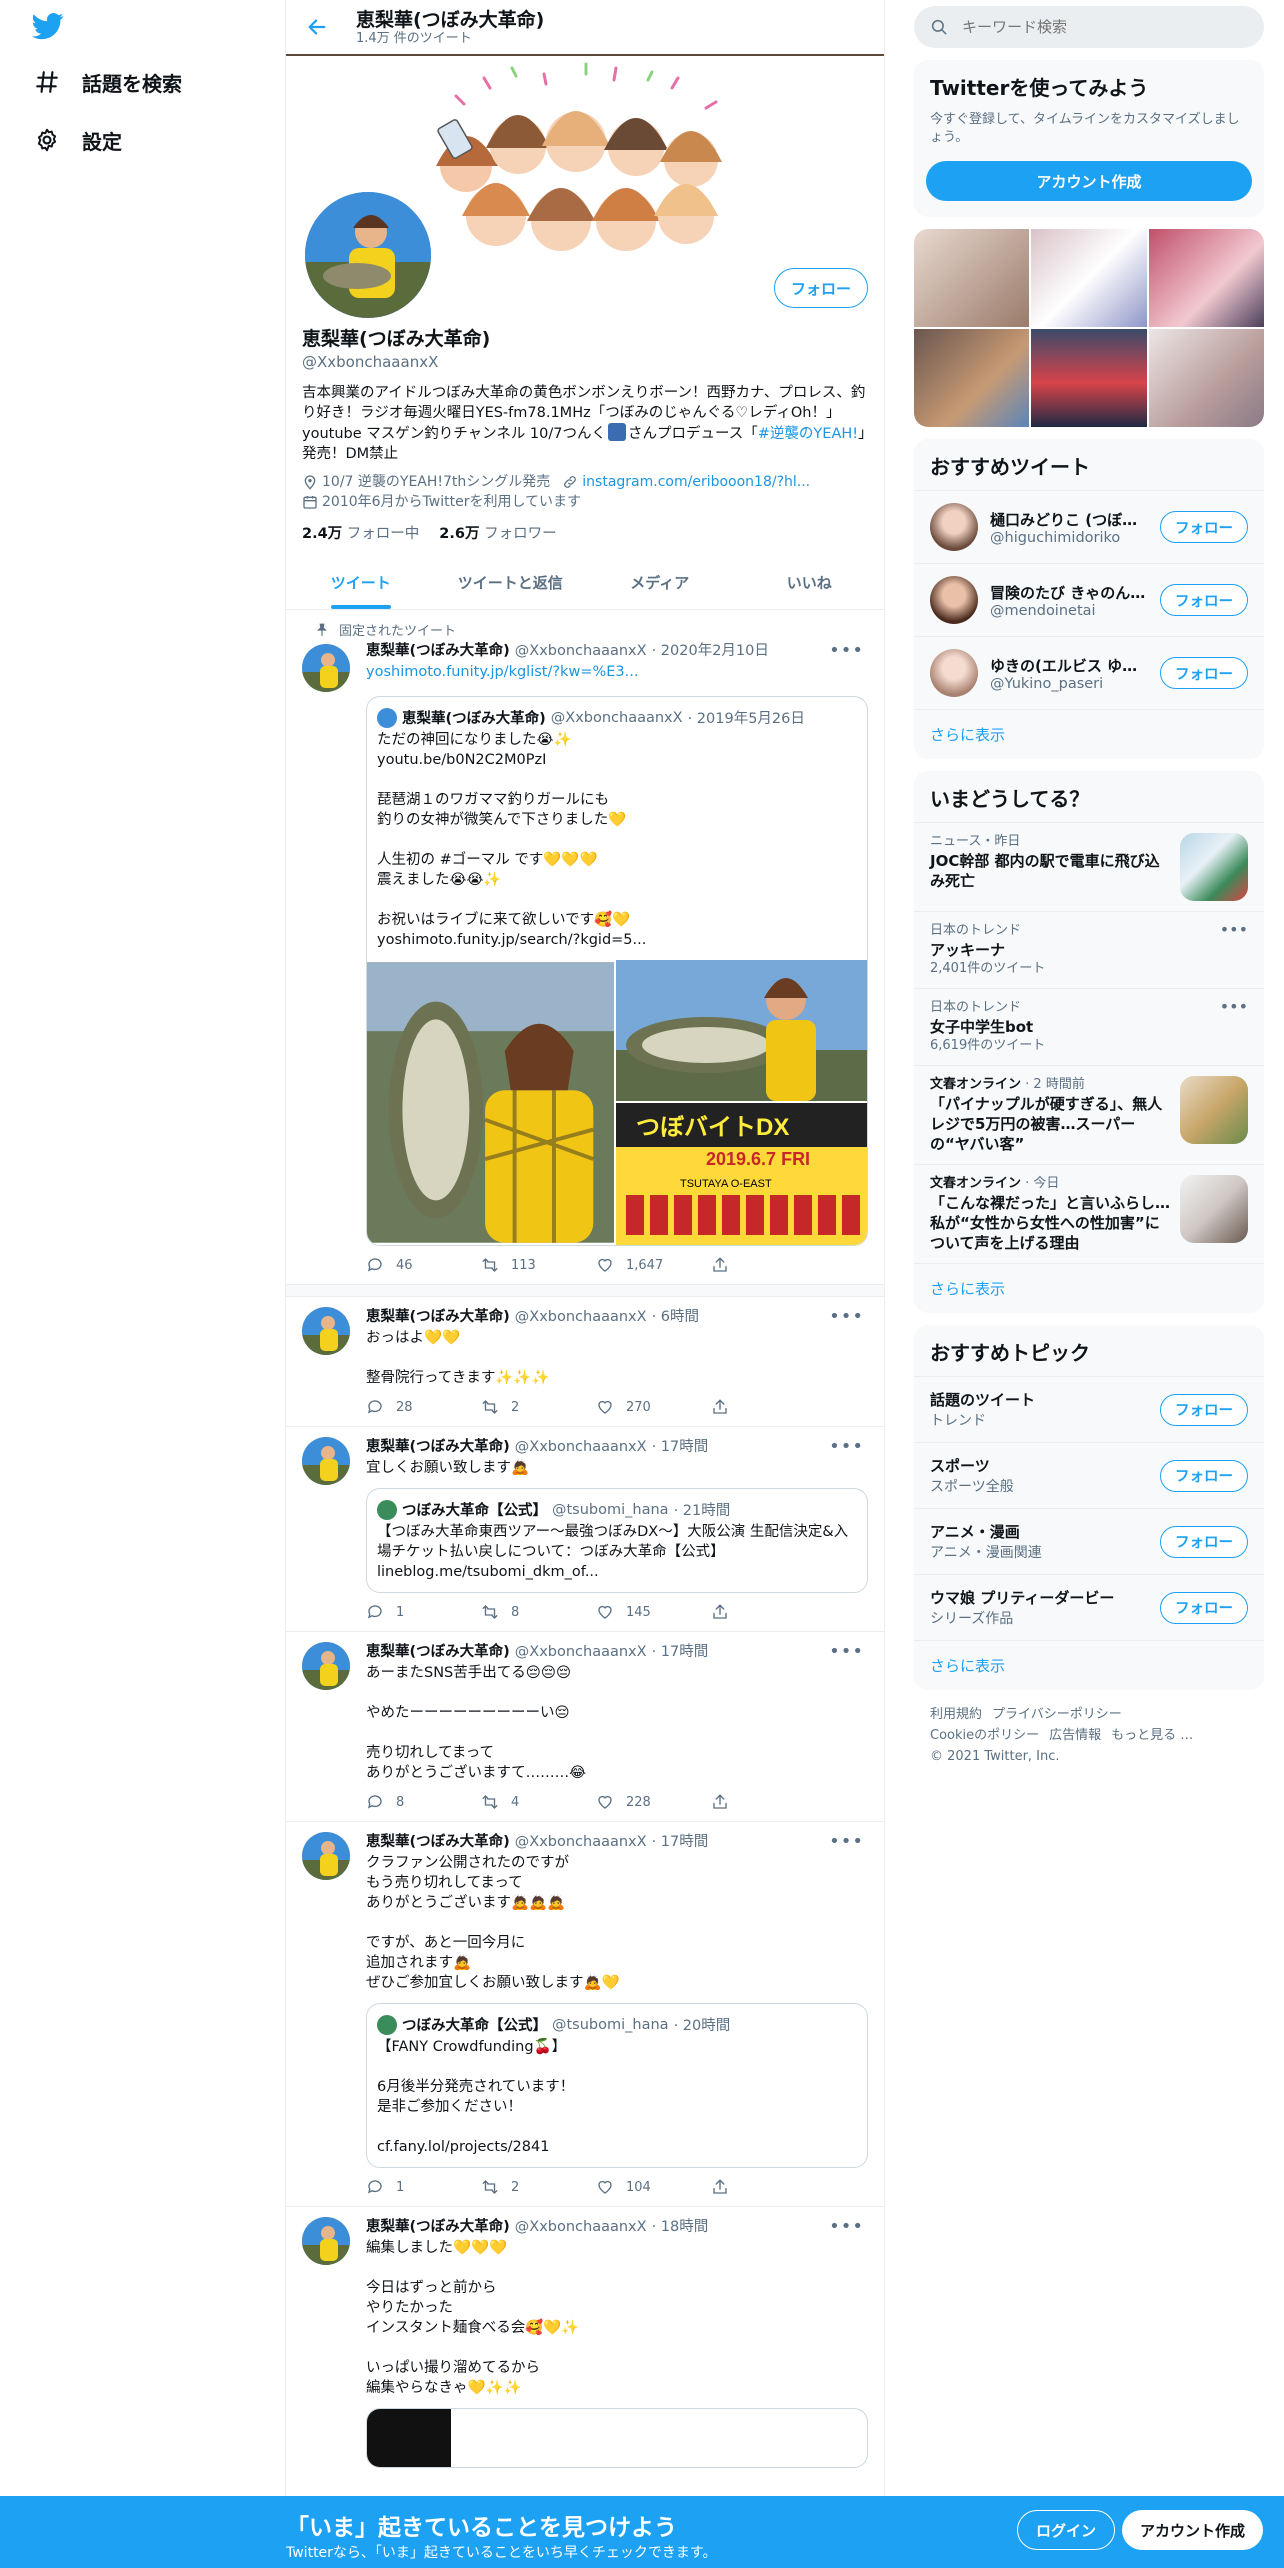 The image size is (1284, 2568). I want to click on reply-button: 8, so click(406, 1802).